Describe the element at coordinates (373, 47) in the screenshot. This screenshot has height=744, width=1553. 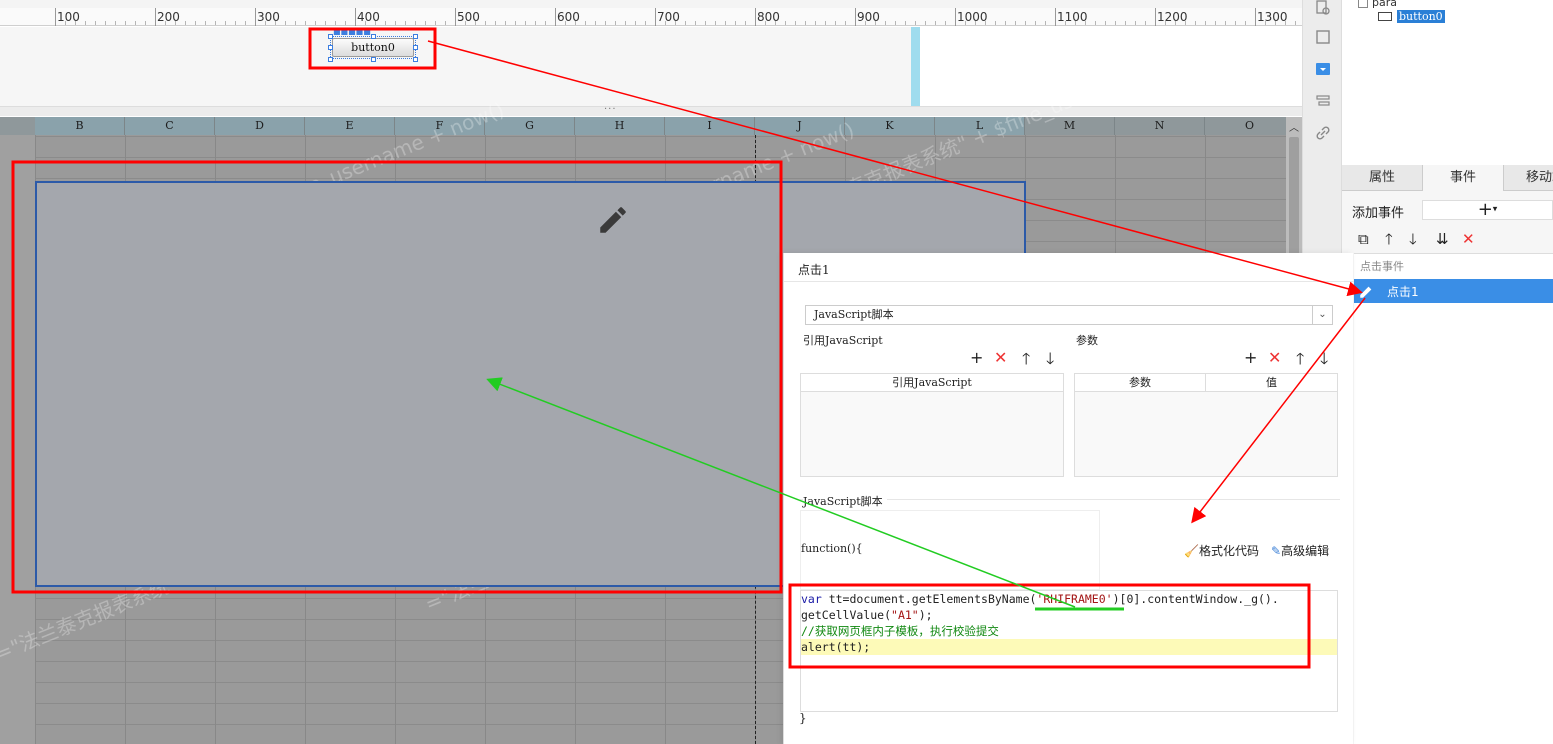
I see `button0-widget: button0` at that location.